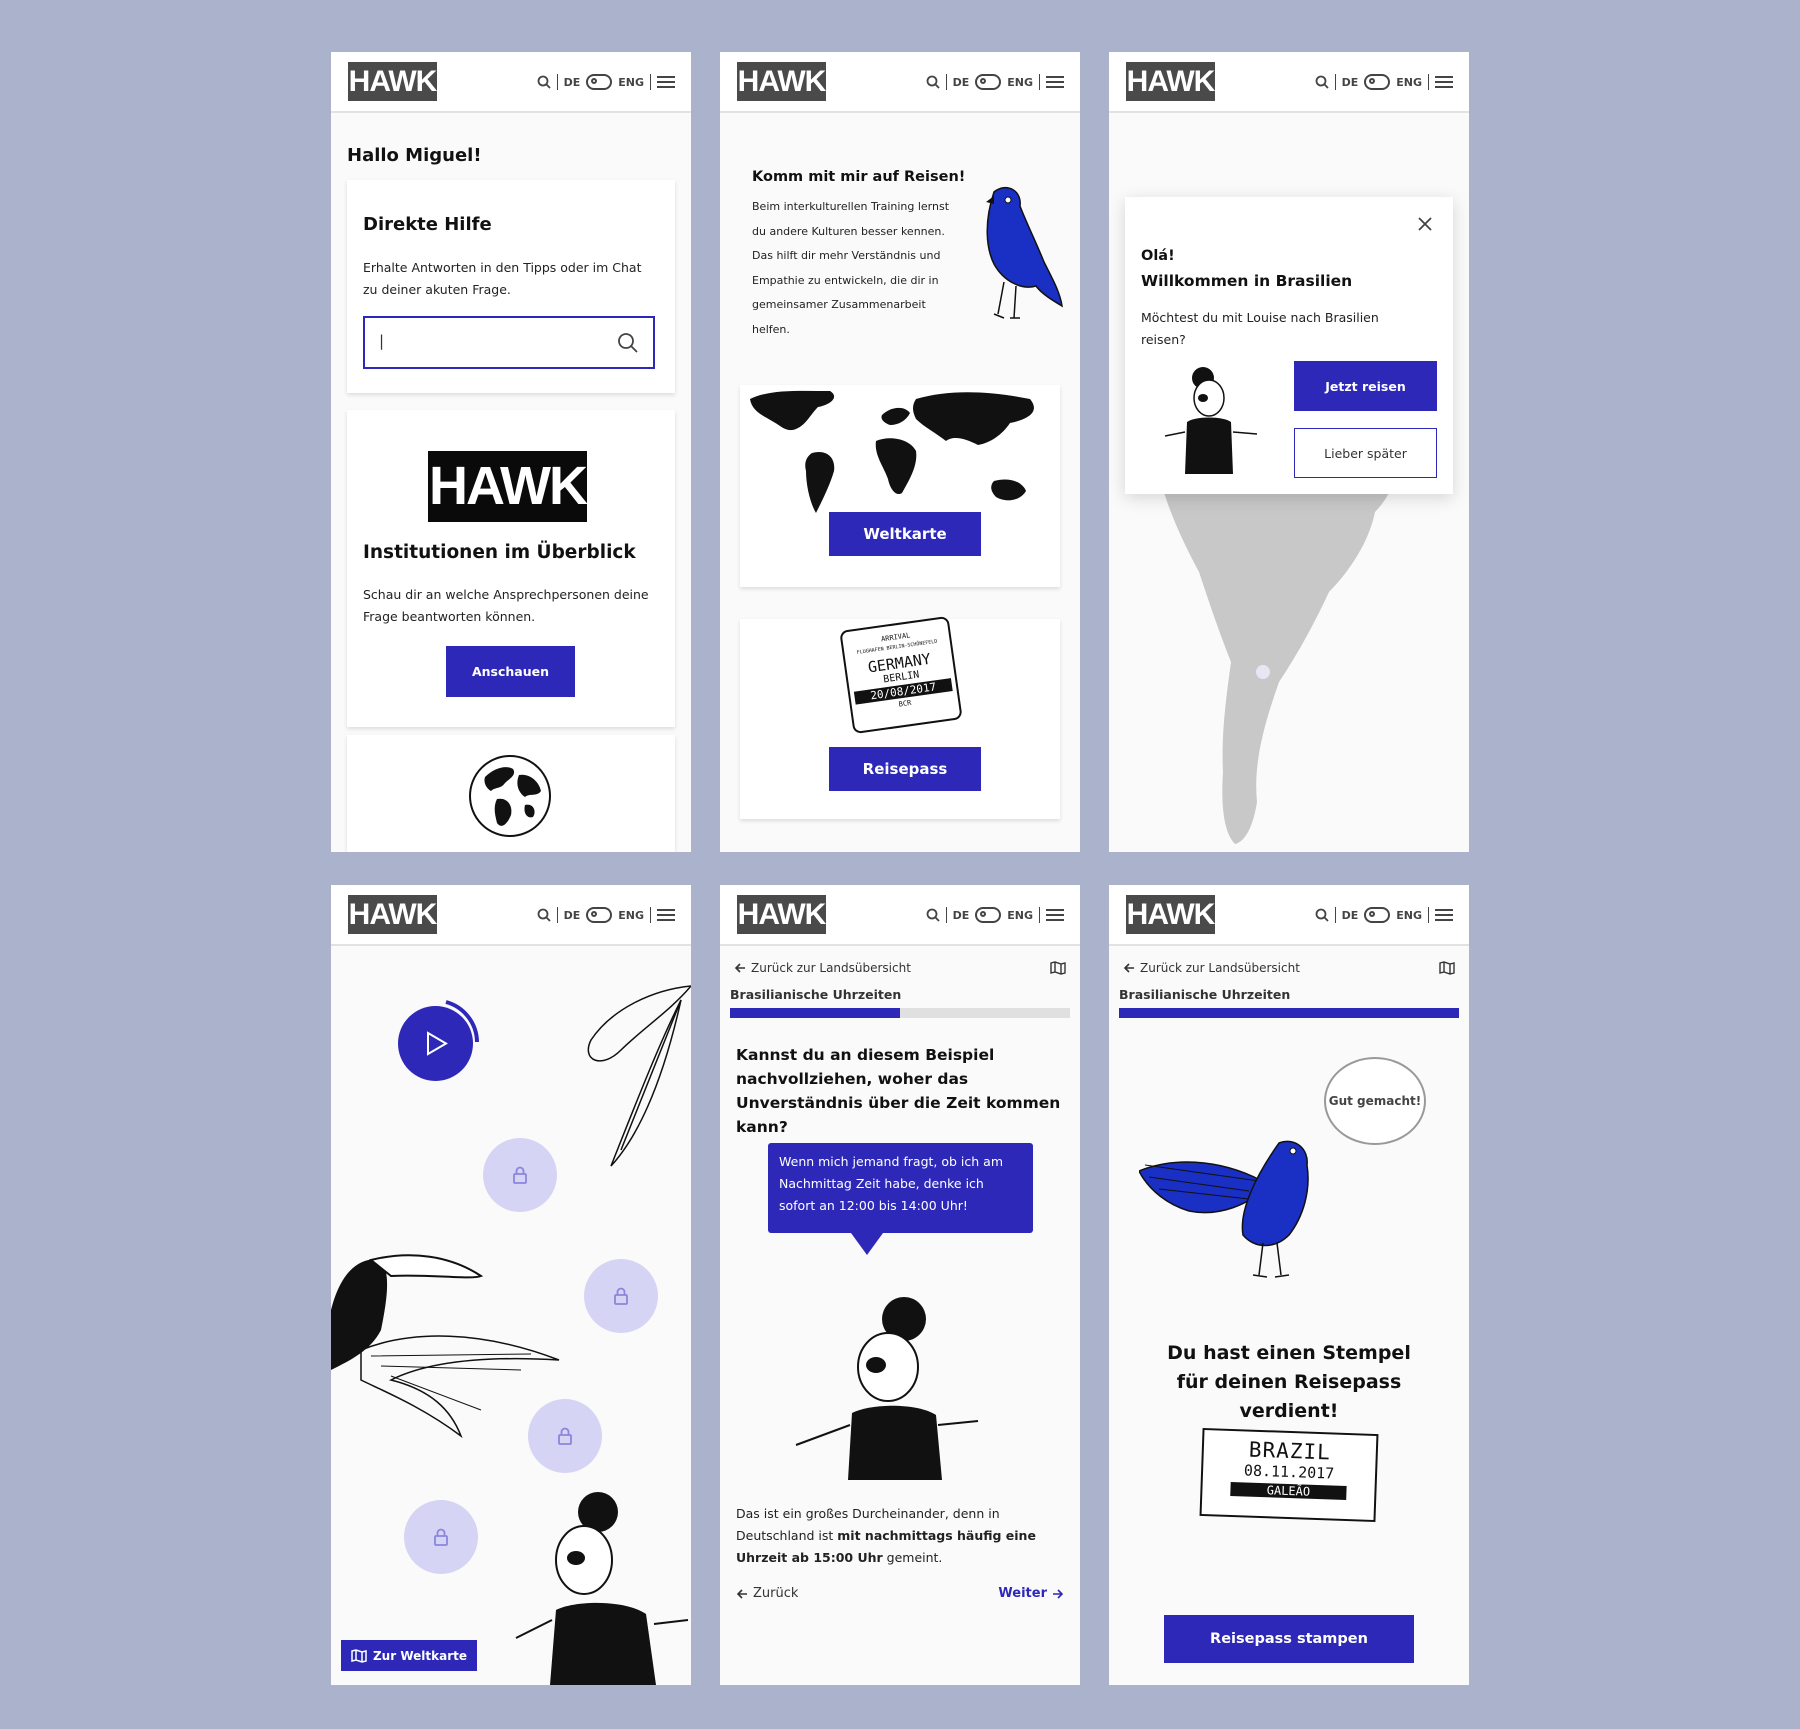 The width and height of the screenshot is (1800, 1729). I want to click on search-value: |, so click(382, 341).